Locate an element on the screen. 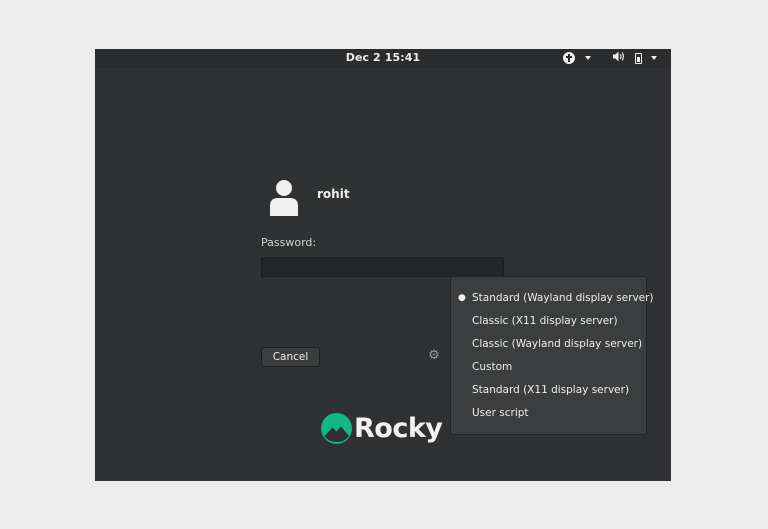 This screenshot has height=529, width=768. session-gear-icon: ⚙ is located at coordinates (434, 356).